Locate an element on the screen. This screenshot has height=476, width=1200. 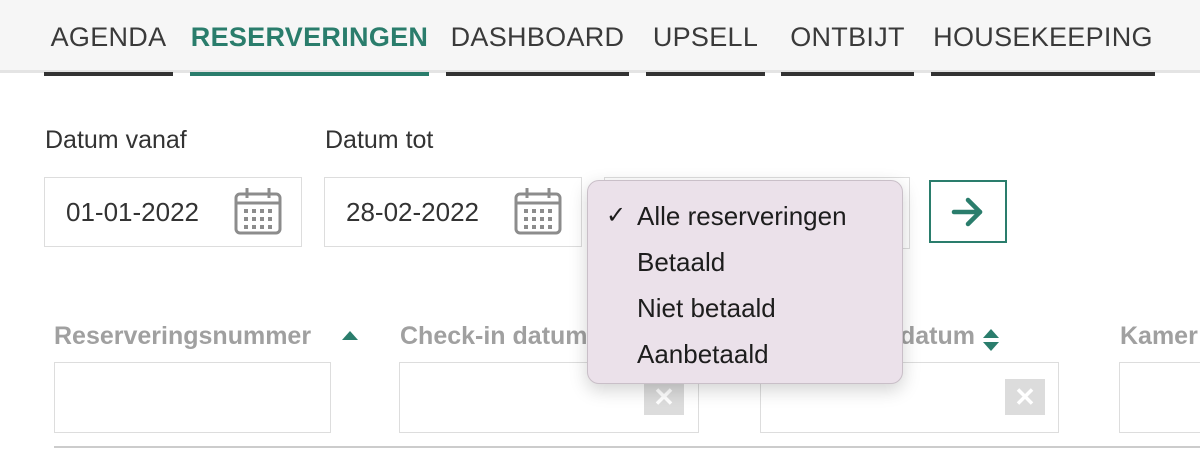
apply-filter-button is located at coordinates (968, 211).